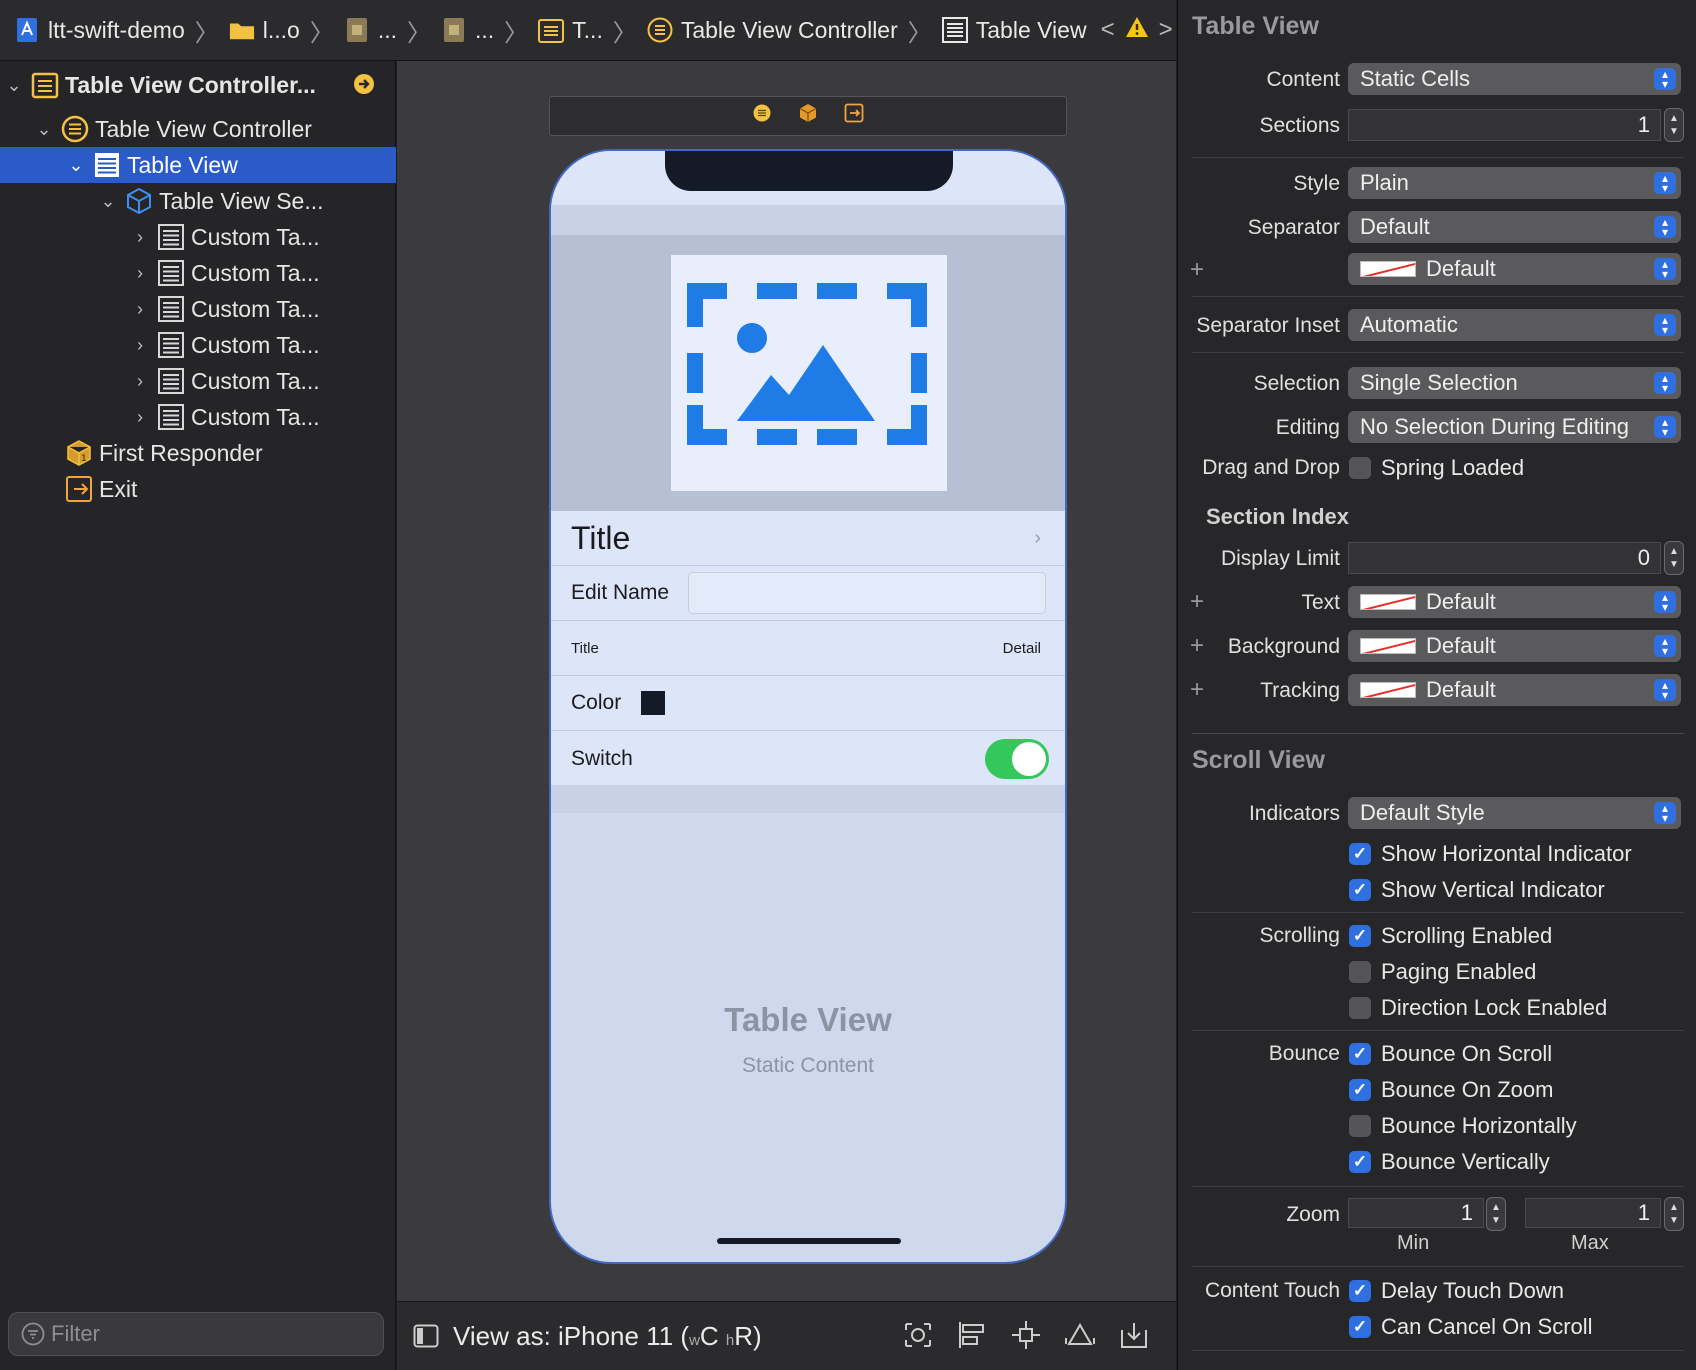  I want to click on separator-color-popup: Default ▴ ▾, so click(1514, 269).